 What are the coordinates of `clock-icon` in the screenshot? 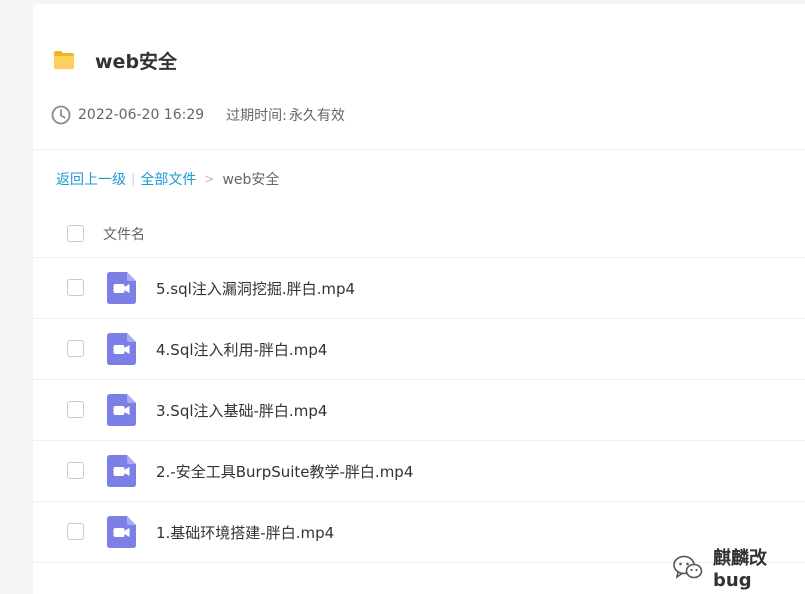 It's located at (61, 115).